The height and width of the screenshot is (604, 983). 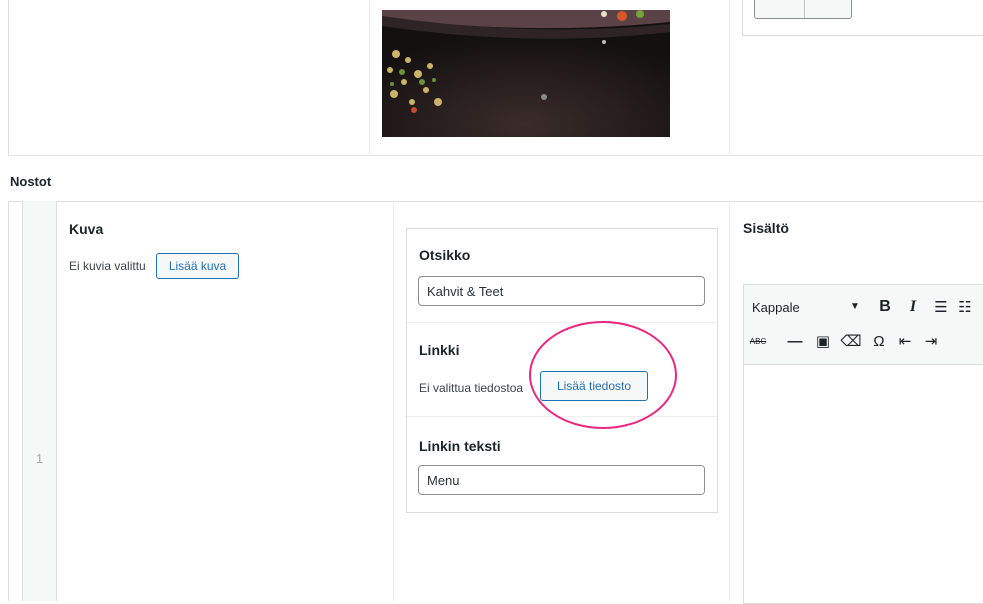 I want to click on image-empty-text: Ei kuvia valittu, so click(x=107, y=266).